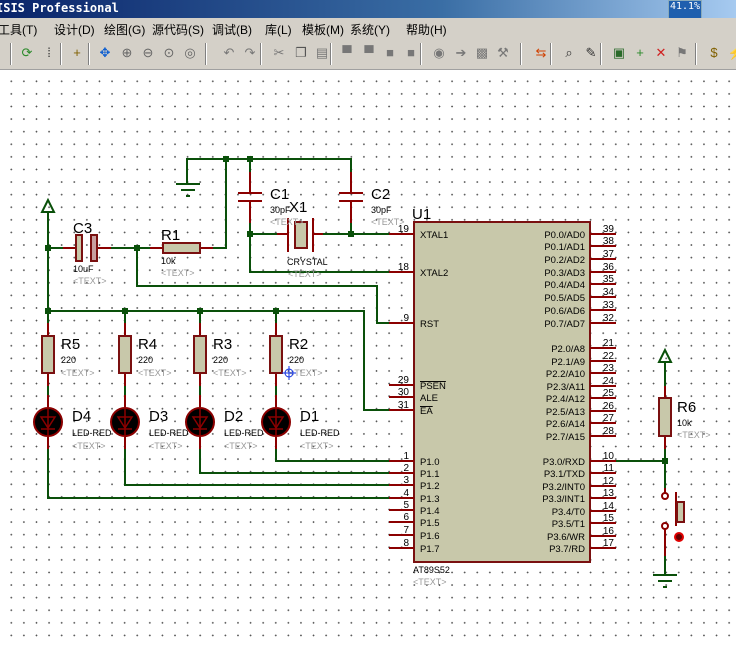  I want to click on menu-item-2: 绘图(G), so click(124, 29).